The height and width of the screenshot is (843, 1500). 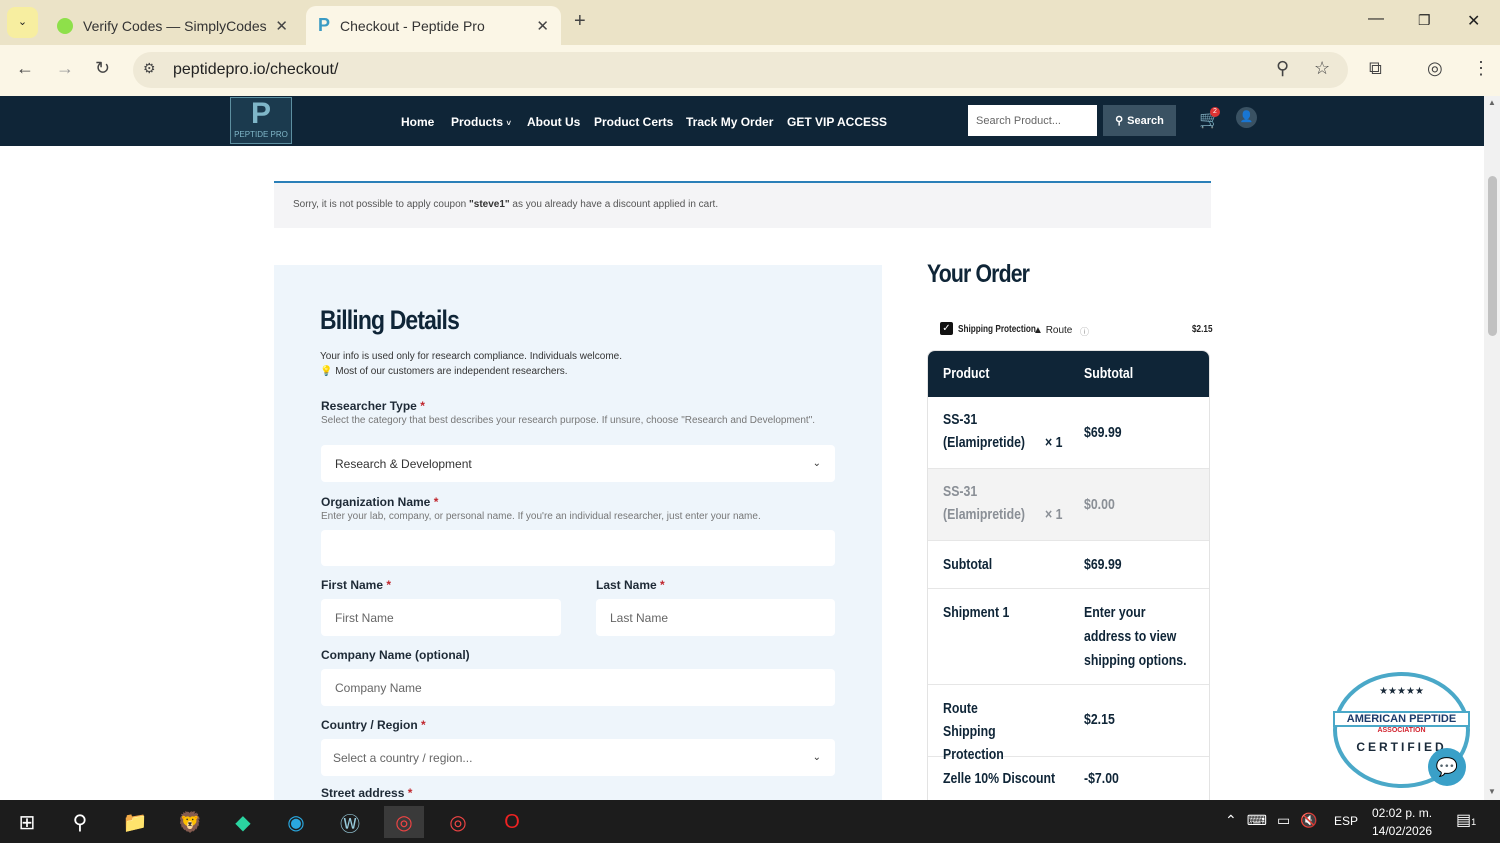 What do you see at coordinates (243, 822) in the screenshot?
I see `app-icon: ◆` at bounding box center [243, 822].